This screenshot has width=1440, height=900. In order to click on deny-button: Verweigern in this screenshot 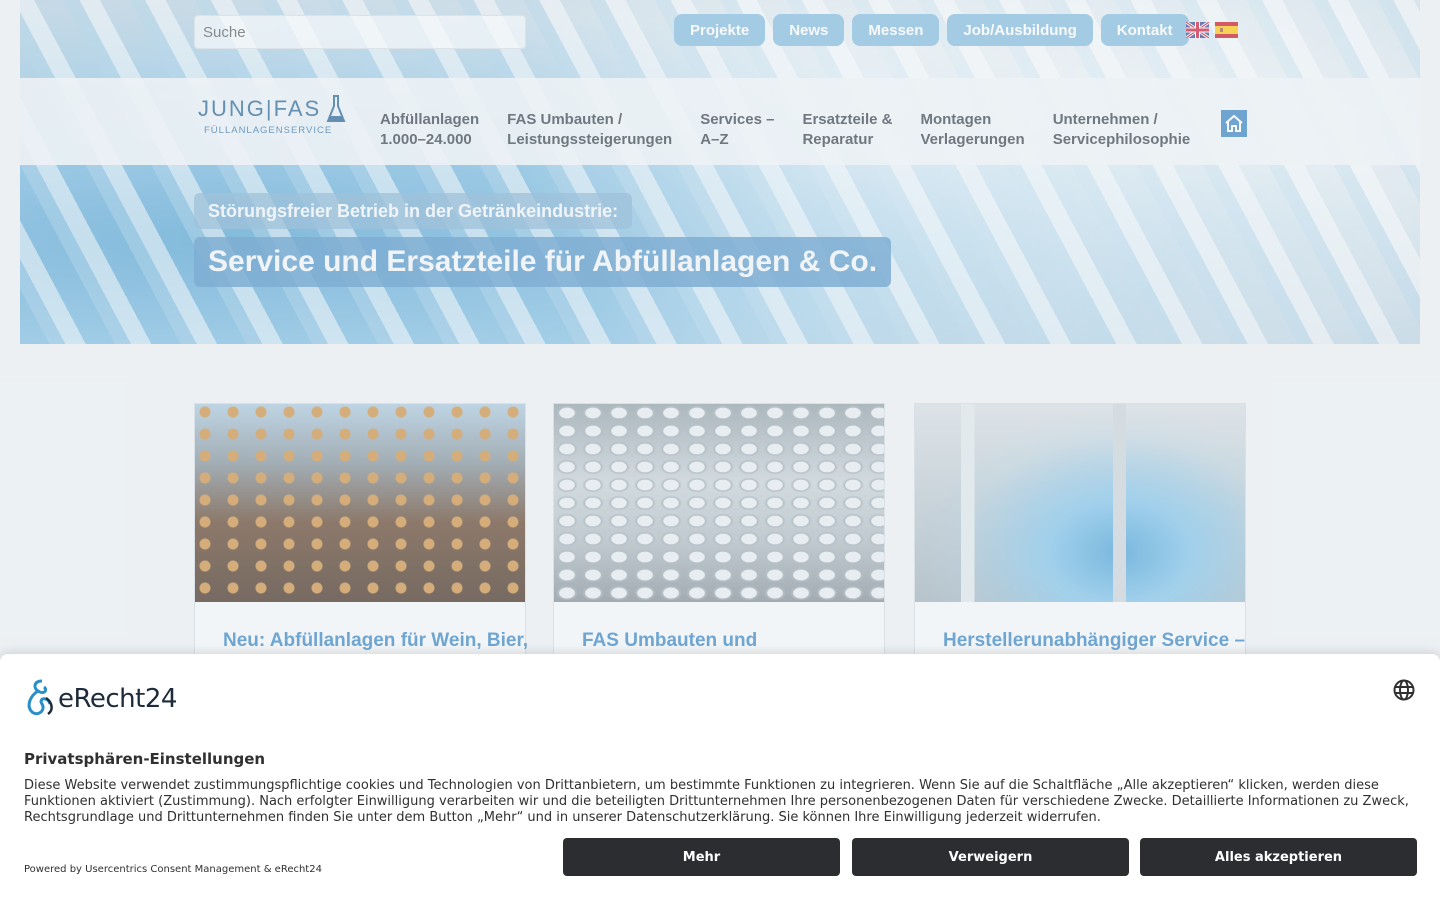, I will do `click(990, 857)`.